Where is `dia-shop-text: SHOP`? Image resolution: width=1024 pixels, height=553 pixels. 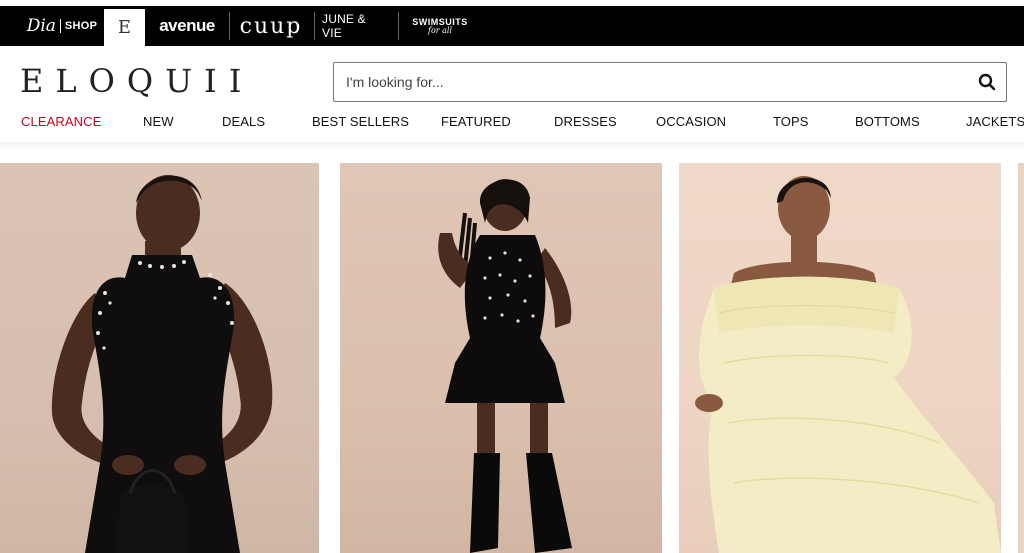
dia-shop-text: SHOP is located at coordinates (81, 26).